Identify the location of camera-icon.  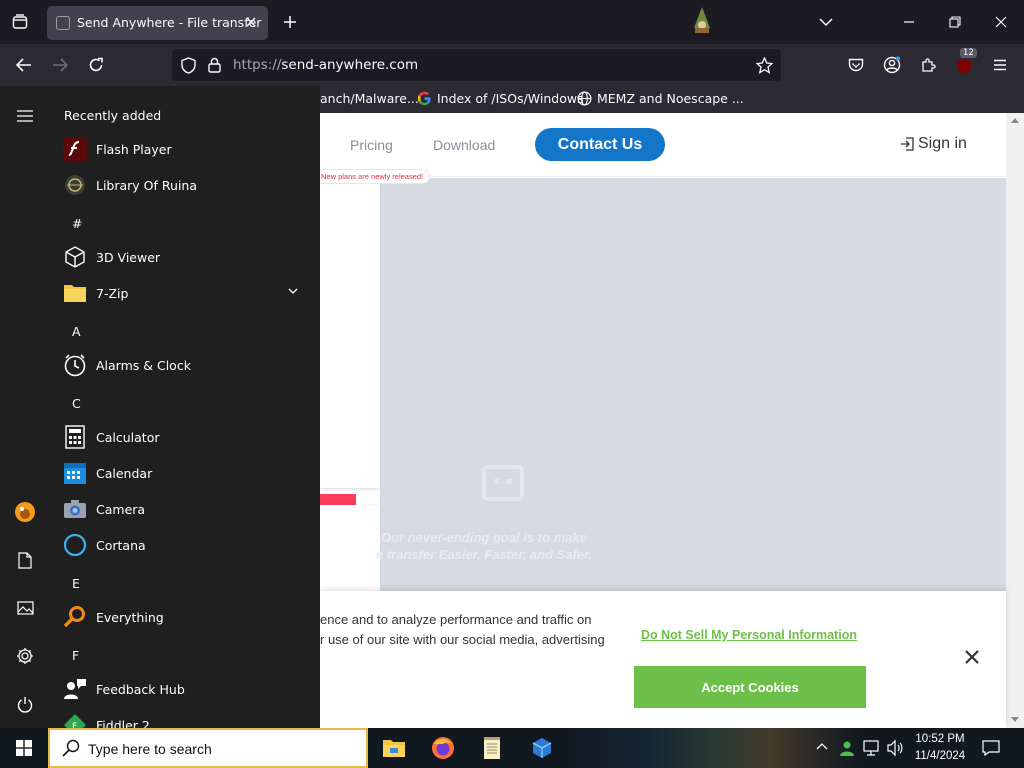
(75, 509).